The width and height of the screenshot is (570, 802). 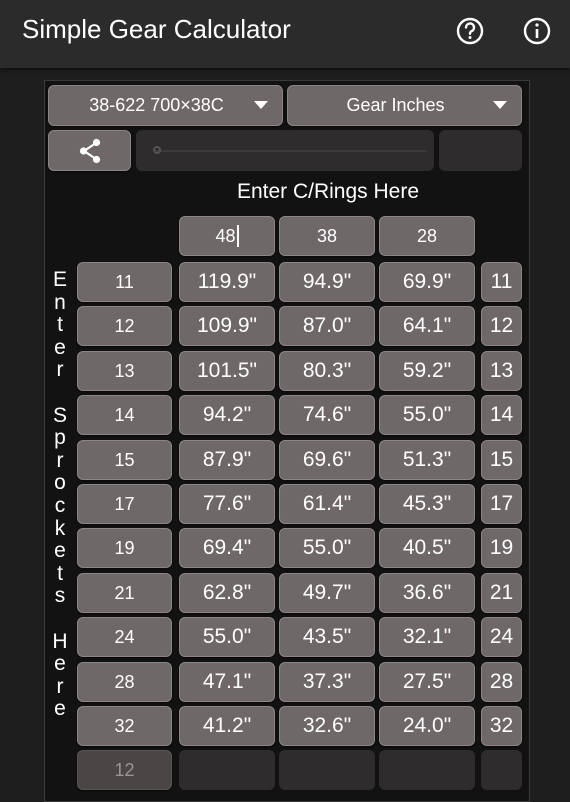 What do you see at coordinates (427, 682) in the screenshot?
I see `gear-cell: 27.5"` at bounding box center [427, 682].